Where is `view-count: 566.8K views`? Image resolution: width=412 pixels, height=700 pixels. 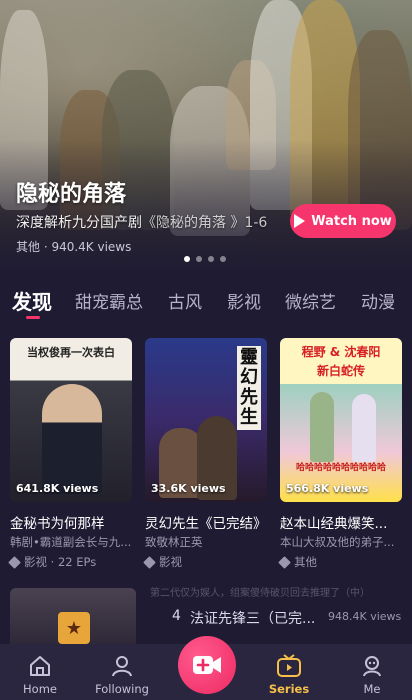
view-count: 566.8K views is located at coordinates (327, 488).